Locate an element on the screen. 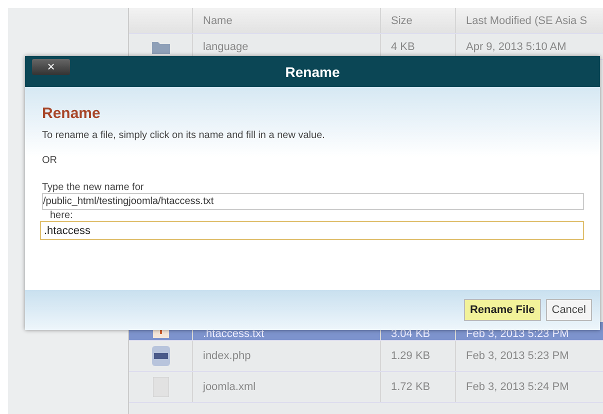 The width and height of the screenshot is (603, 414). instruction-text: To rename a file, simply click on its name and fill in a new value. is located at coordinates (184, 135).